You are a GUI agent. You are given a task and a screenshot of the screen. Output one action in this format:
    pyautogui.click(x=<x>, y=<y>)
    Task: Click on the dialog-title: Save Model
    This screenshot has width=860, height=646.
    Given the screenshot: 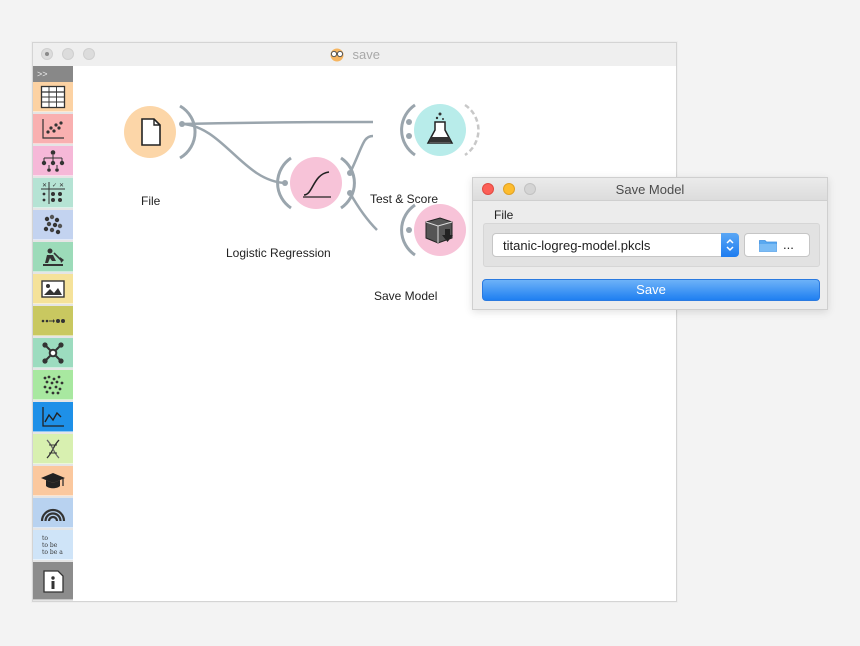 What is the action you would take?
    pyautogui.click(x=650, y=189)
    